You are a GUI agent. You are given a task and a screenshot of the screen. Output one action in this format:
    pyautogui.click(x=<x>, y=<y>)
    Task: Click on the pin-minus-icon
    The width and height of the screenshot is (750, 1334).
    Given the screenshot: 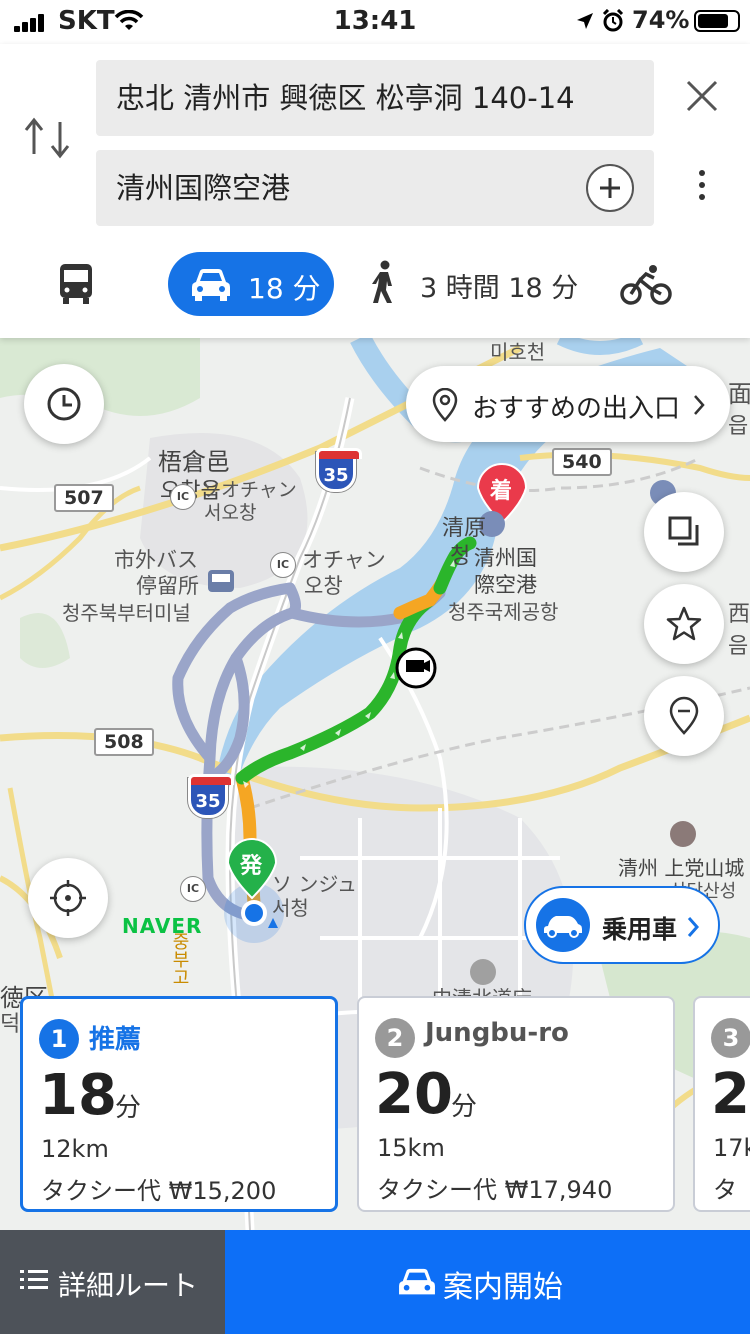 What is the action you would take?
    pyautogui.click(x=684, y=715)
    